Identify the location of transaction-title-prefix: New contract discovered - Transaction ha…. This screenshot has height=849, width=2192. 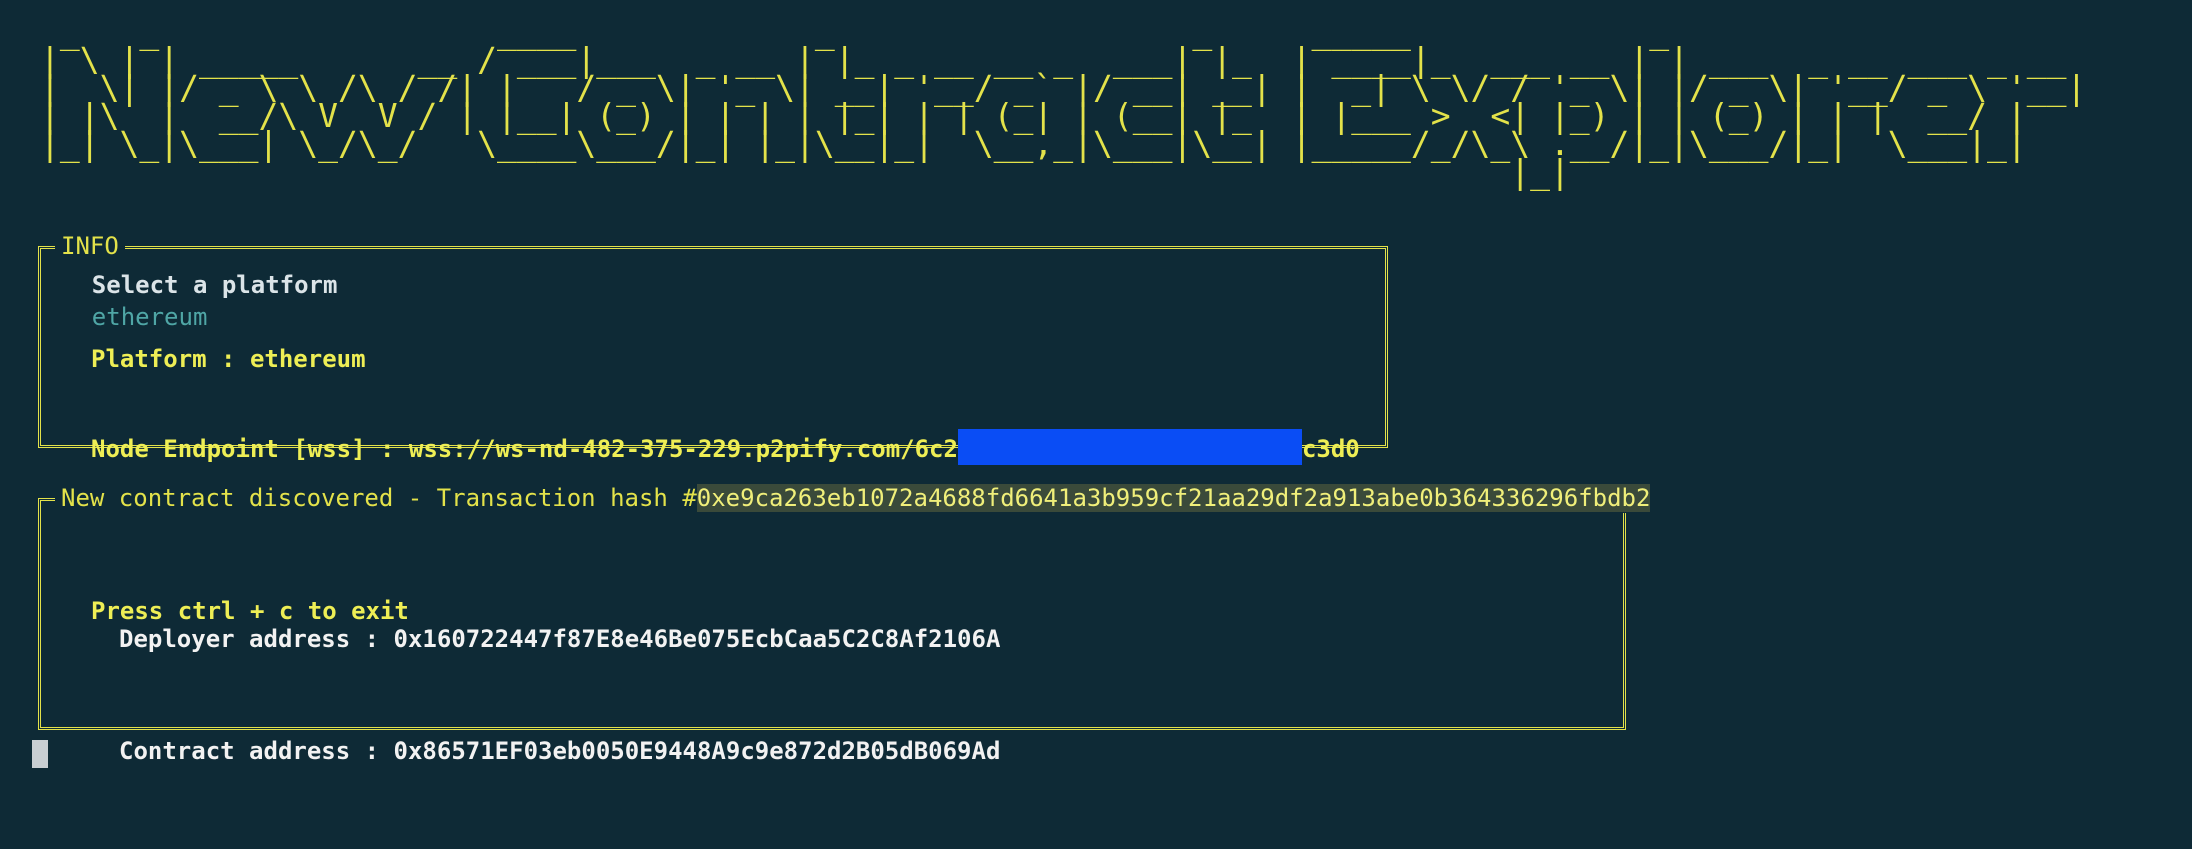
(379, 498).